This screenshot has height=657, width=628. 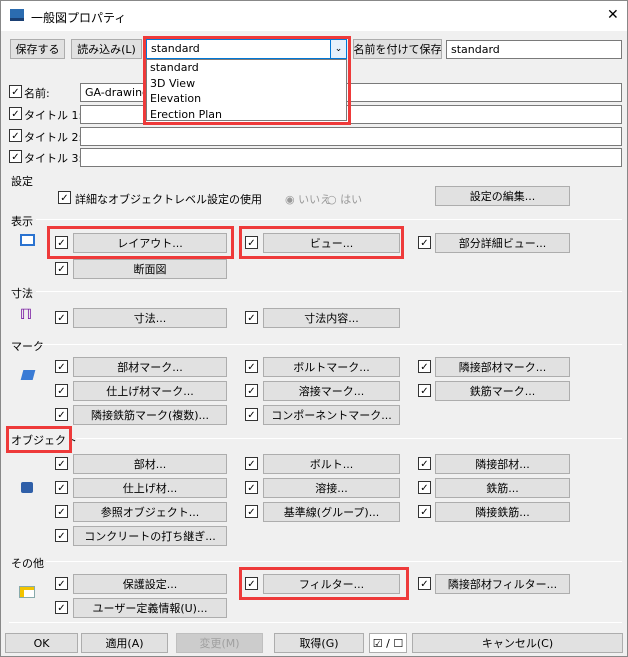 I want to click on highlight-layout, so click(x=140, y=242).